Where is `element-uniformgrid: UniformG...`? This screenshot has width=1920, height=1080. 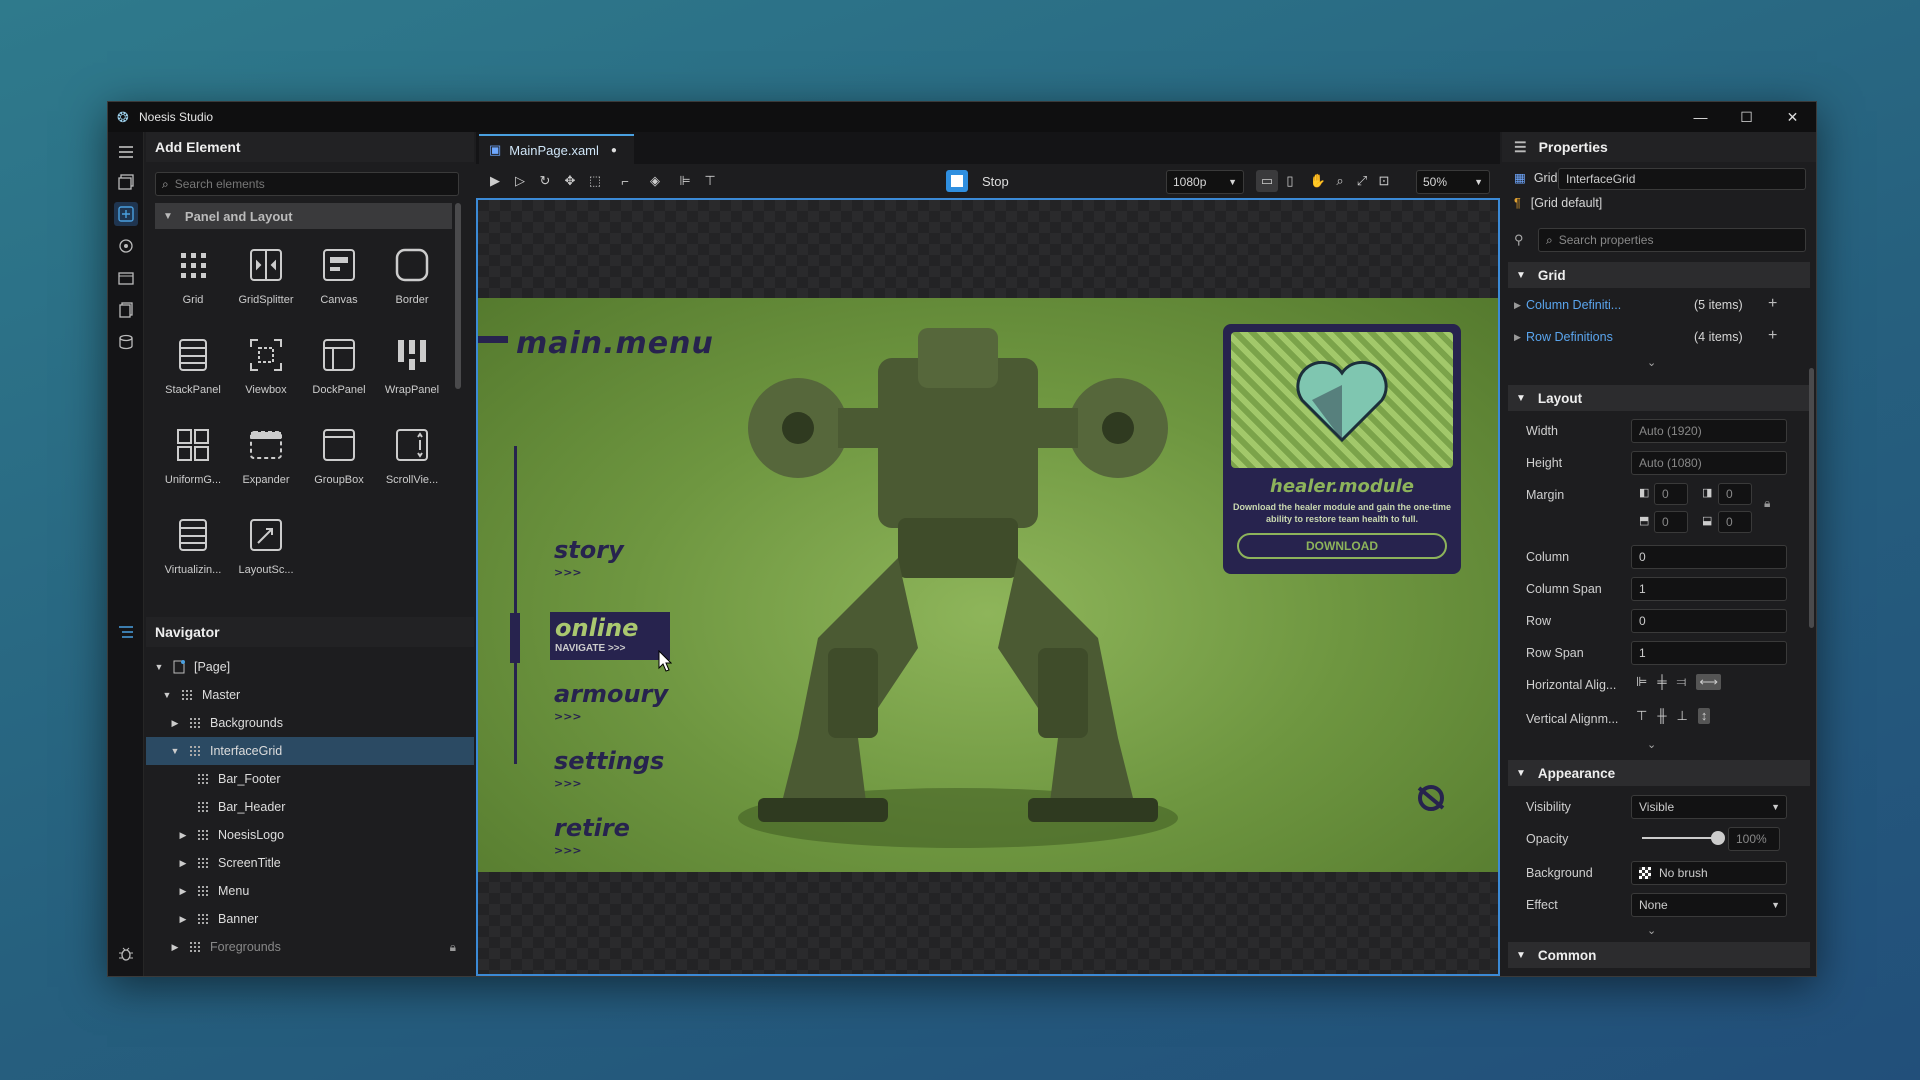
element-uniformgrid: UniformG... is located at coordinates (193, 460).